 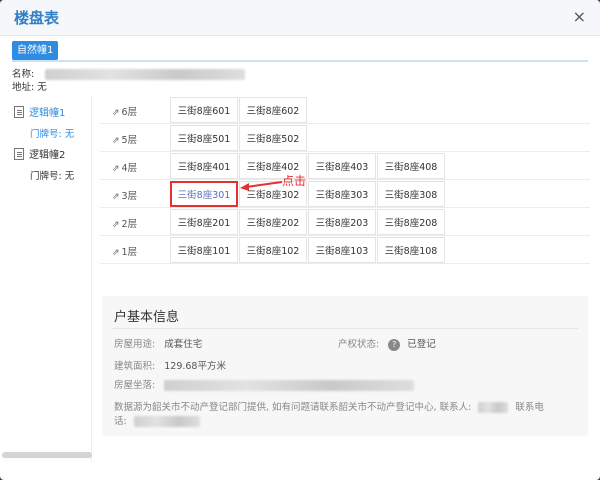 I want to click on floor-label: ⇗ 3层, so click(x=124, y=195).